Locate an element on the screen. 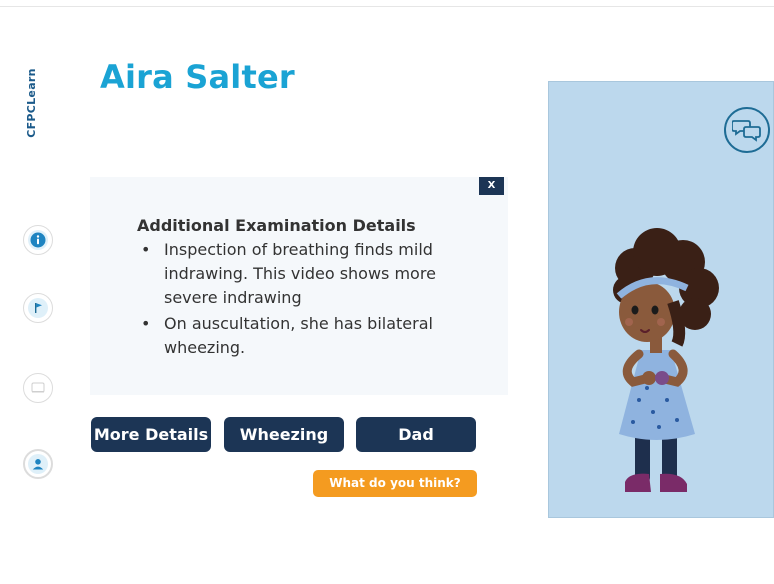  chat-bubbles-icon is located at coordinates (746, 131).